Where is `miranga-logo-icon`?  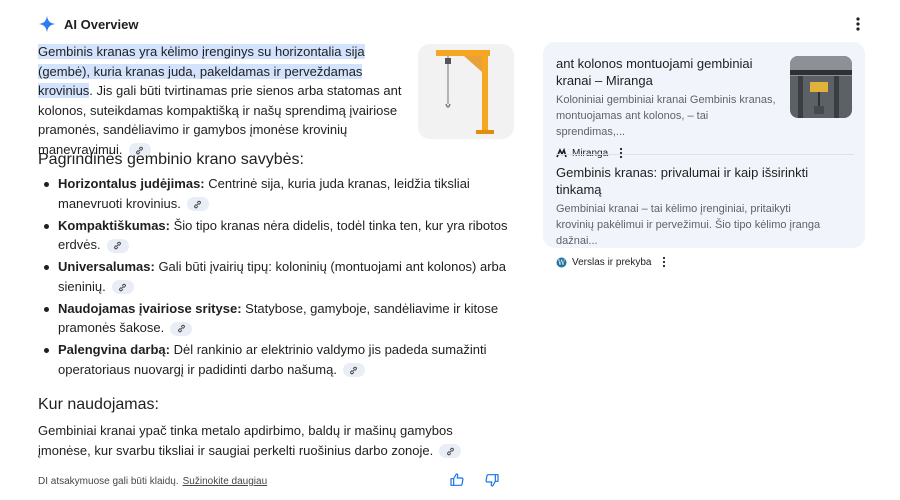 miranga-logo-icon is located at coordinates (561, 152).